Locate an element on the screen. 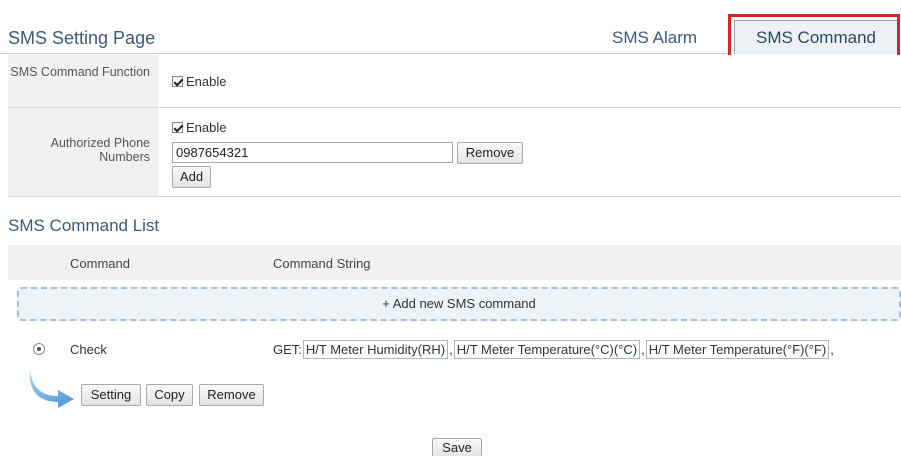  column-command-string: Command String is located at coordinates (322, 263).